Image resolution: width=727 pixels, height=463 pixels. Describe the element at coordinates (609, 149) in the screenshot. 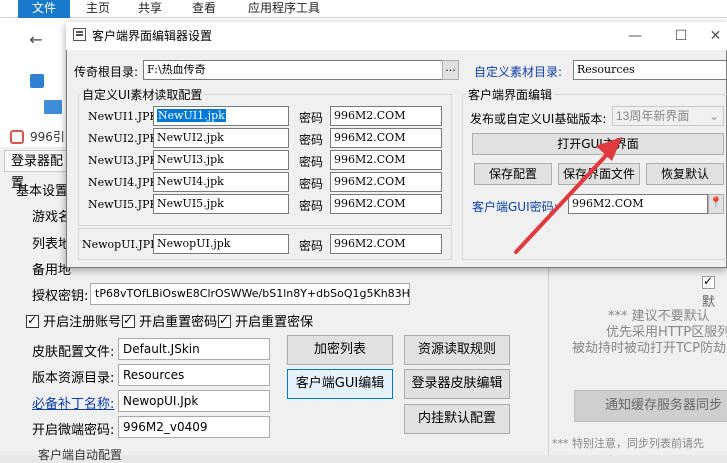

I see `annotation-arrow-head` at that location.